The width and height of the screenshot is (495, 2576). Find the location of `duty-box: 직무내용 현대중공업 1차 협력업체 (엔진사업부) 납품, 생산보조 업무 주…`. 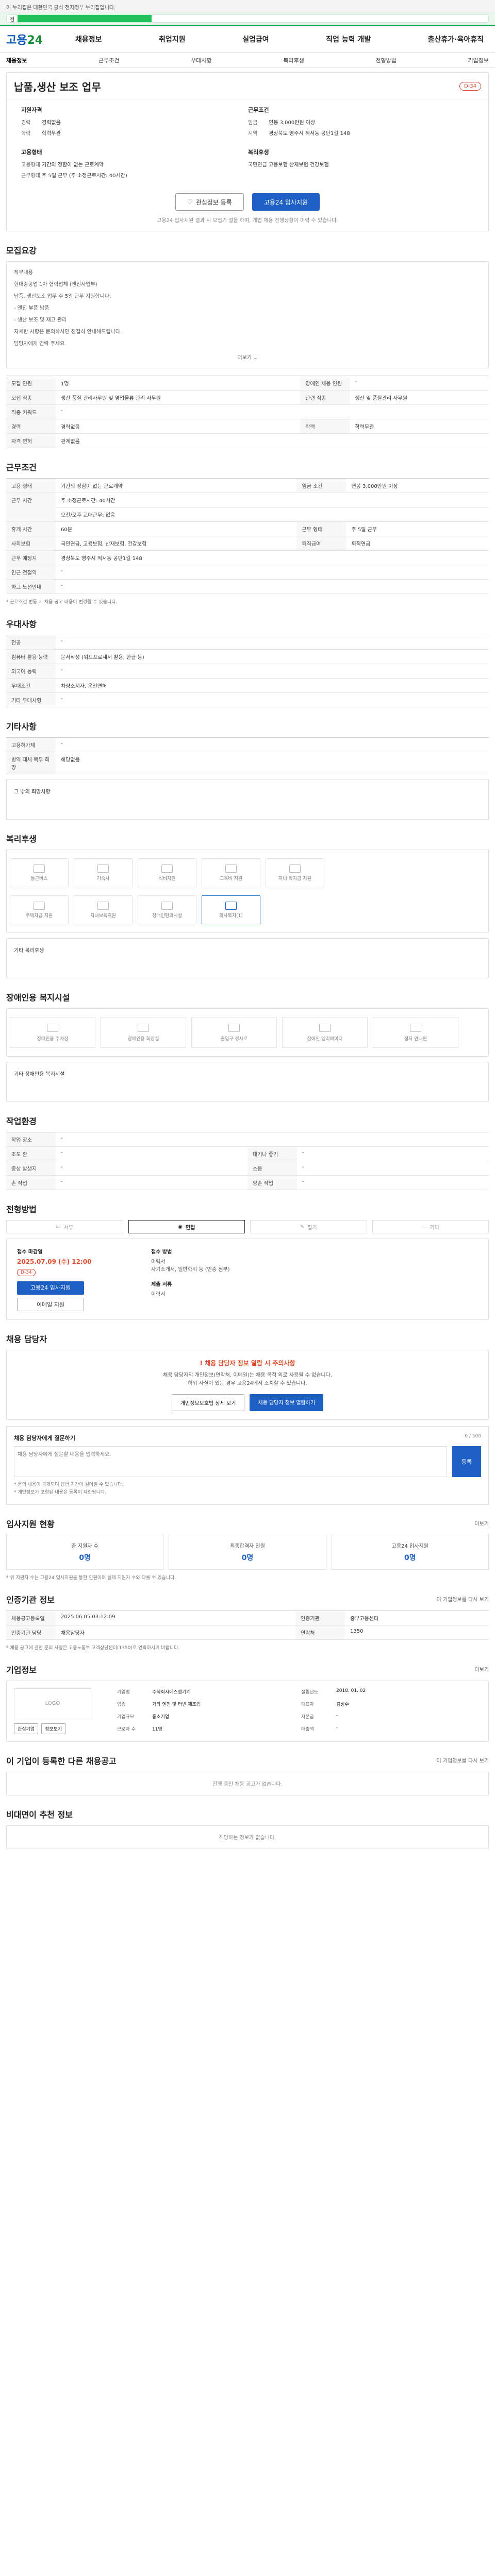

duty-box: 직무내용 현대중공업 1차 협력업체 (엔진사업부) 납품, 생산보조 업무 주… is located at coordinates (247, 314).